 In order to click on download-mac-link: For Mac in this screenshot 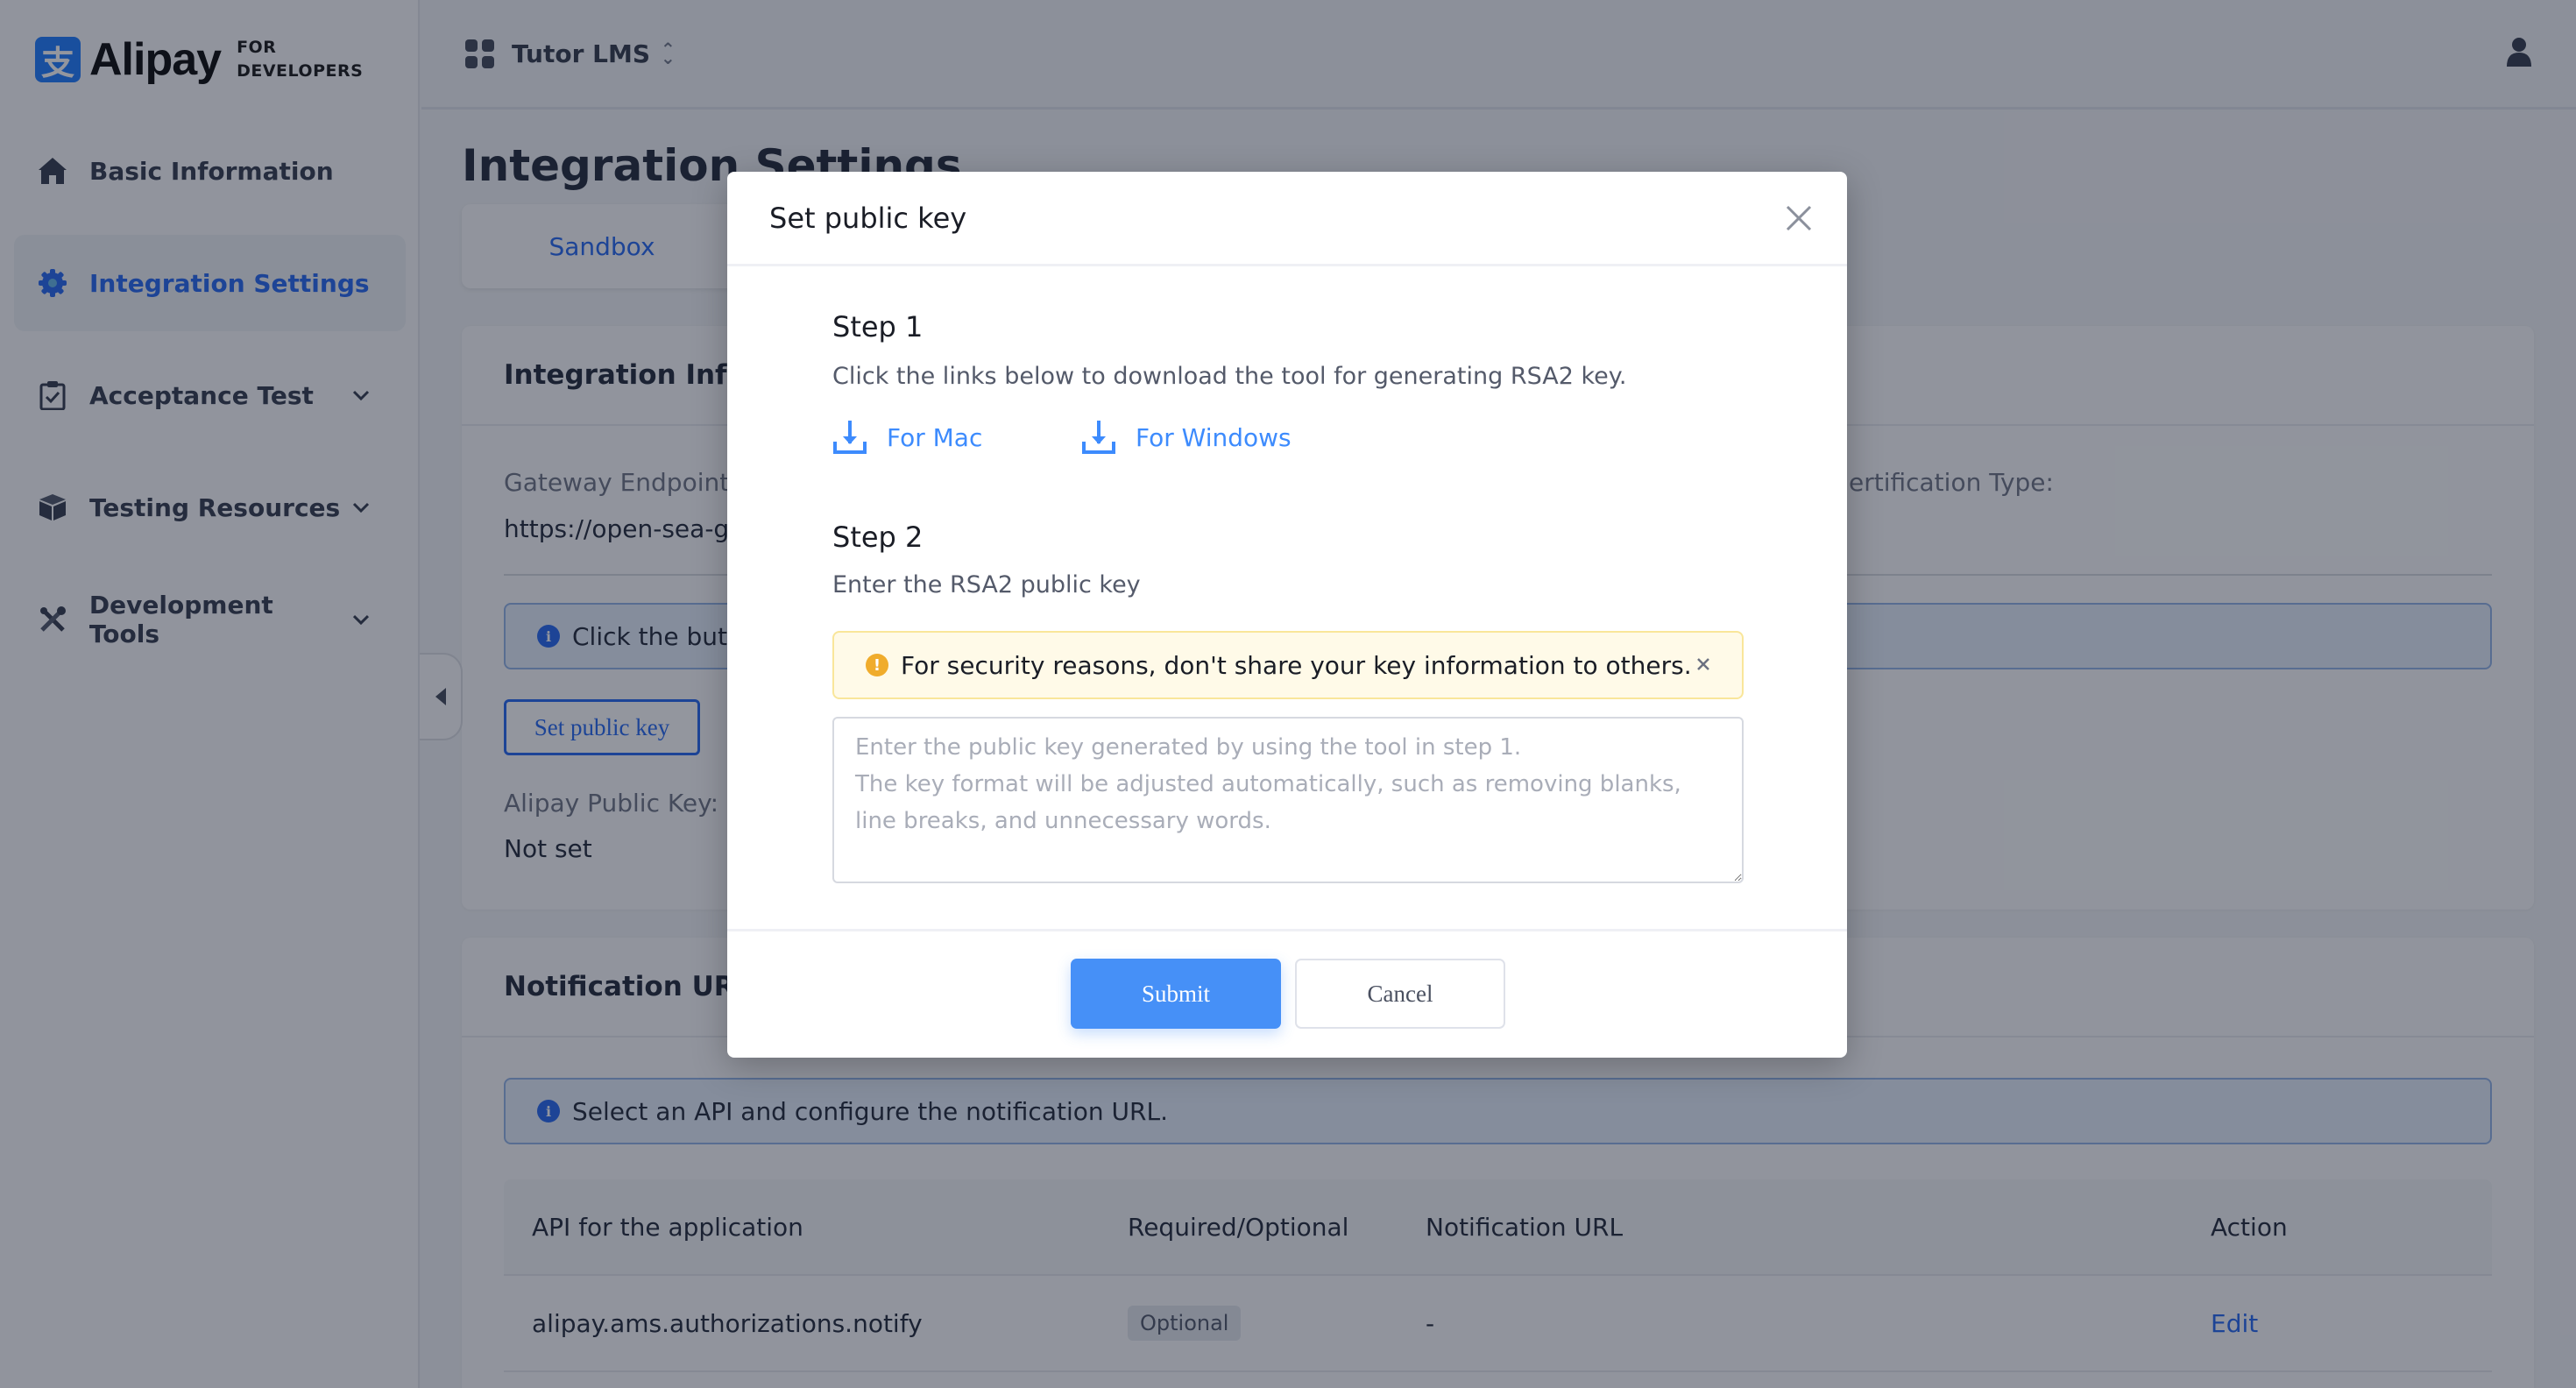, I will do `click(907, 437)`.